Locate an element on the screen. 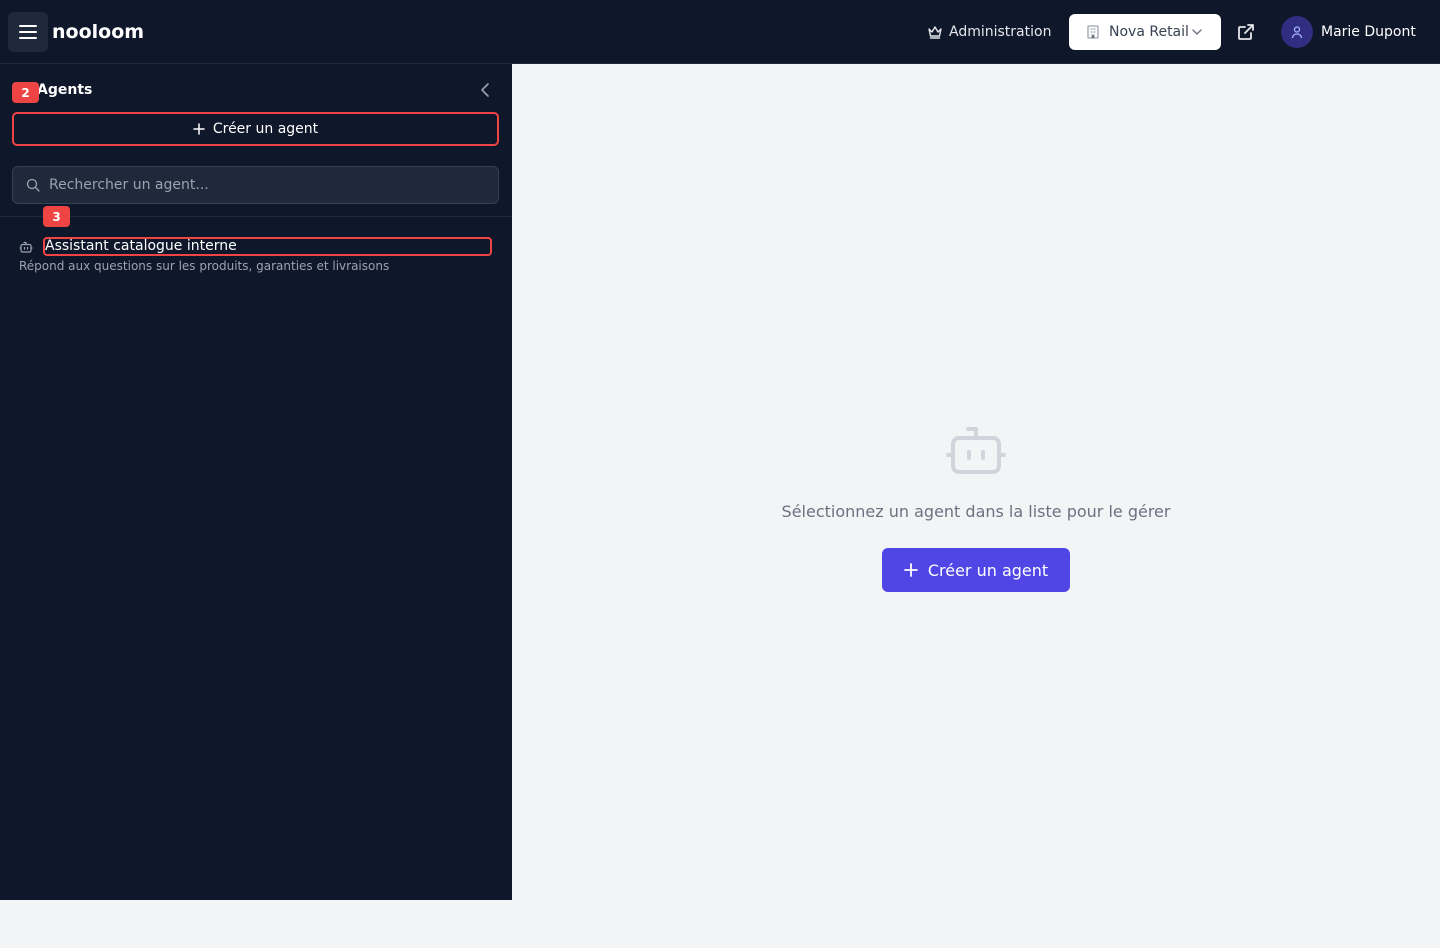  external-link-icon is located at coordinates (1246, 32).